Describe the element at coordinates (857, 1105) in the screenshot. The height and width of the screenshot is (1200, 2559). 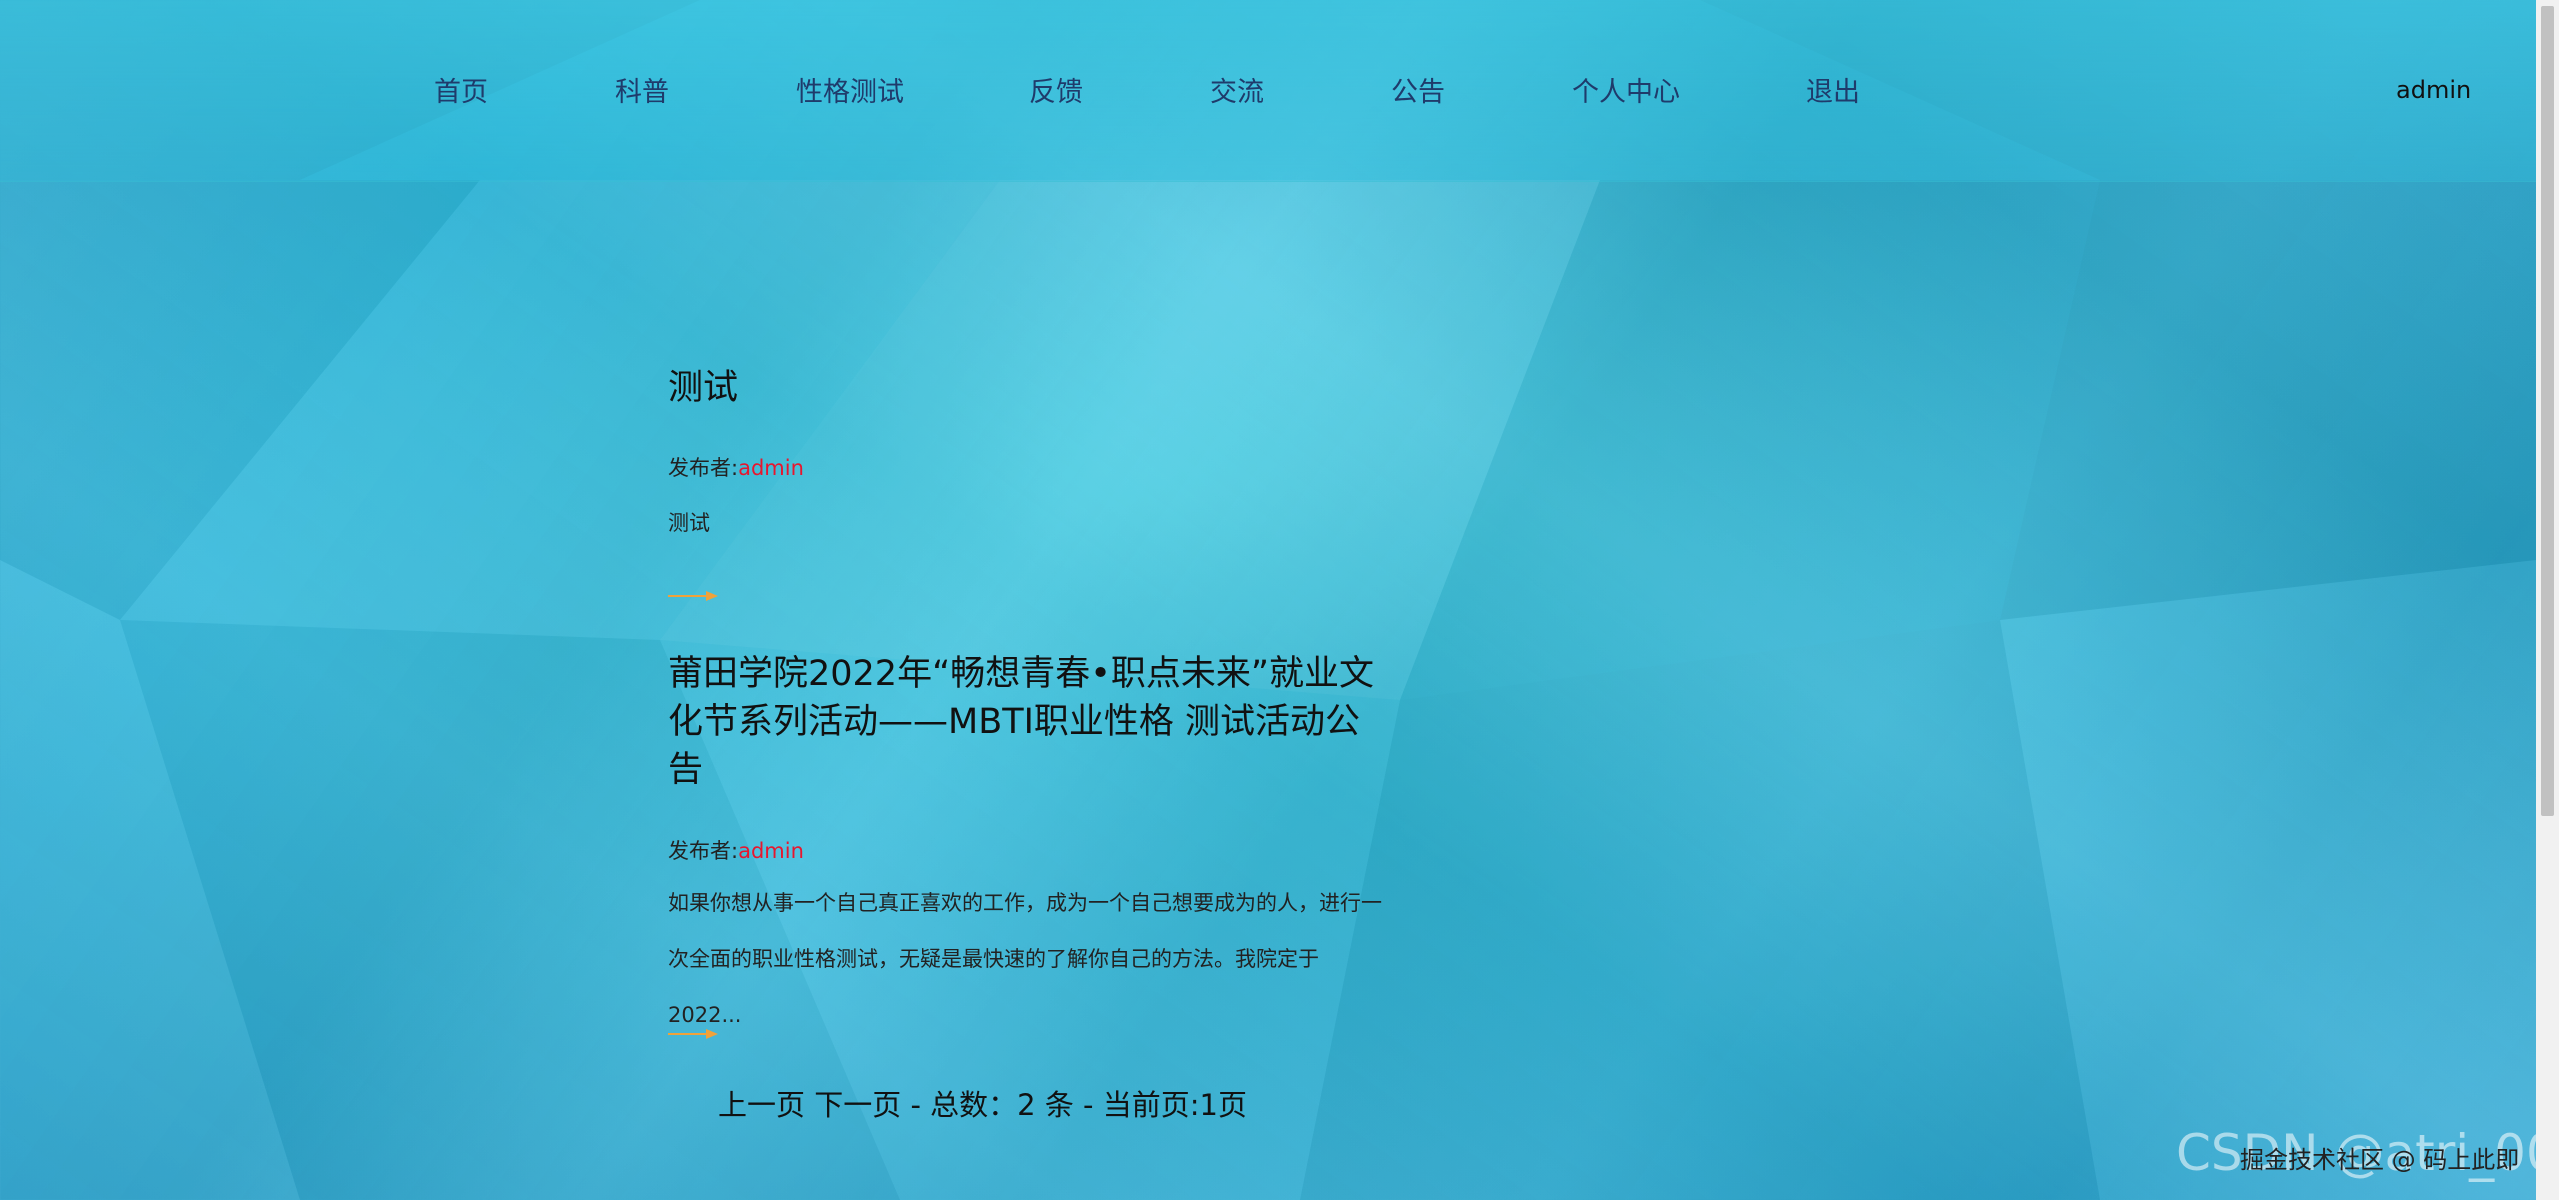
I see `next-page-link: 下一页` at that location.